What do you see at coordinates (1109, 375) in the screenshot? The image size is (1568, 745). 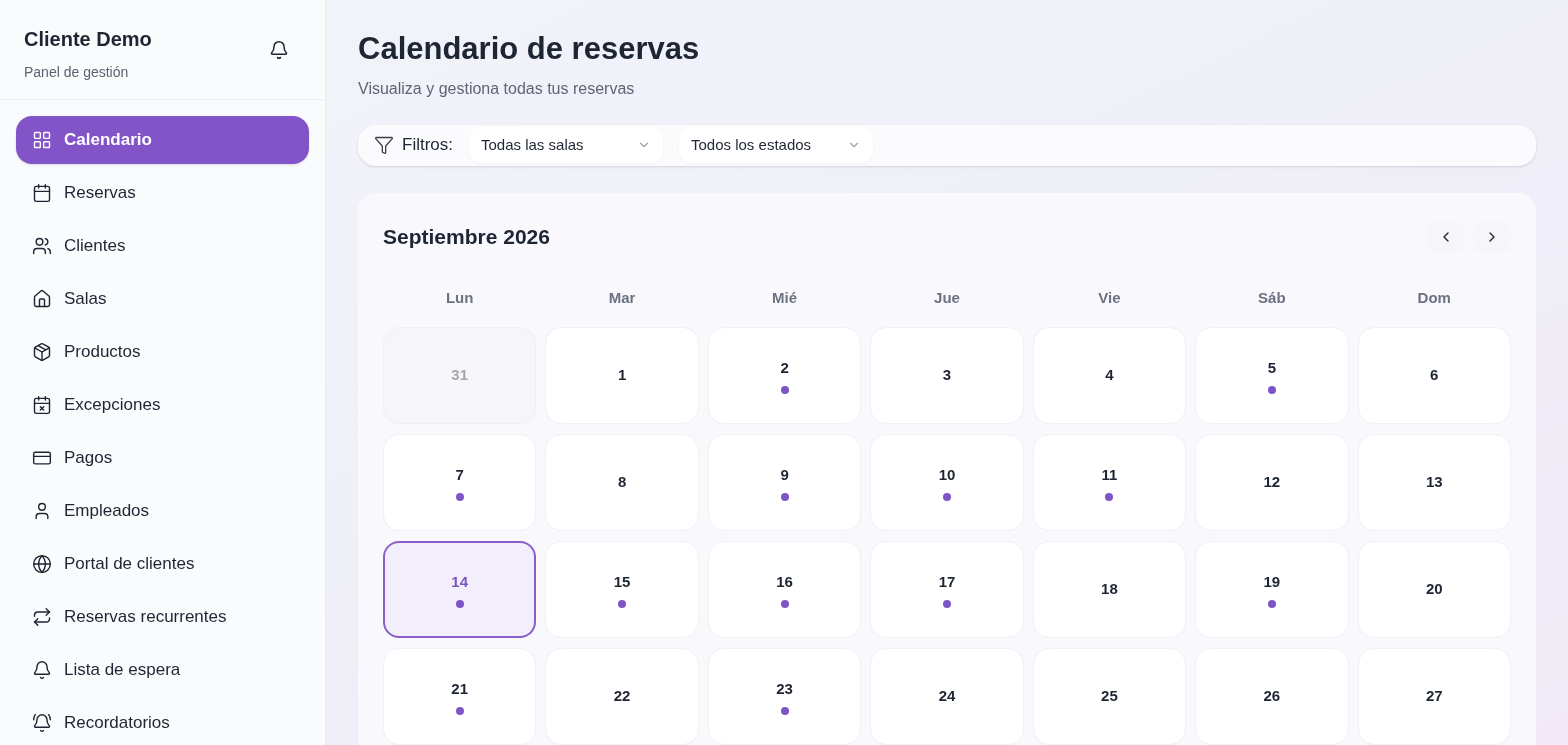 I see `day-cell: 4` at bounding box center [1109, 375].